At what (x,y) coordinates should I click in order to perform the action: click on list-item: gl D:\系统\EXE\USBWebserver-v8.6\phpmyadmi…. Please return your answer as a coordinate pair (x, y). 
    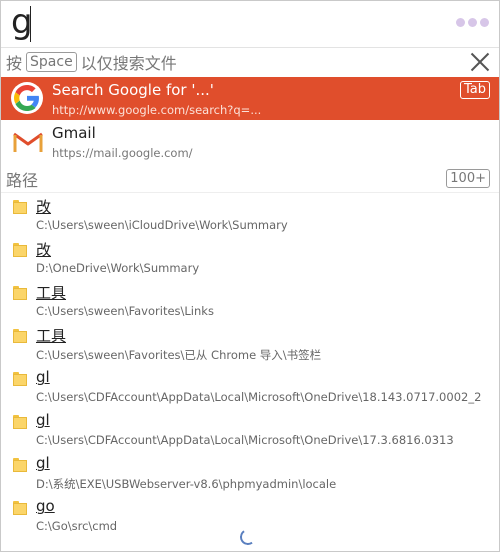
    Looking at the image, I should click on (250, 473).